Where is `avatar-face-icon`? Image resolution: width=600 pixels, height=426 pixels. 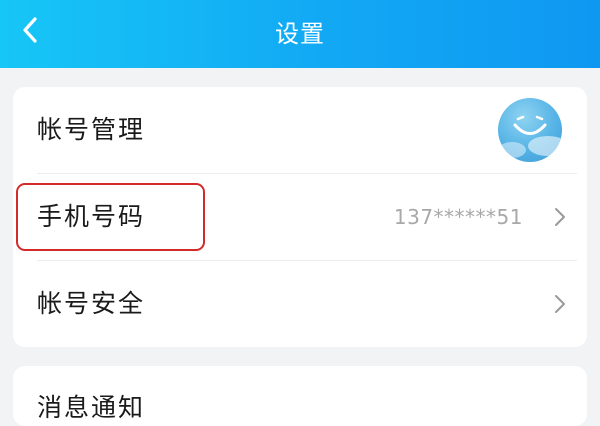
avatar-face-icon is located at coordinates (530, 136).